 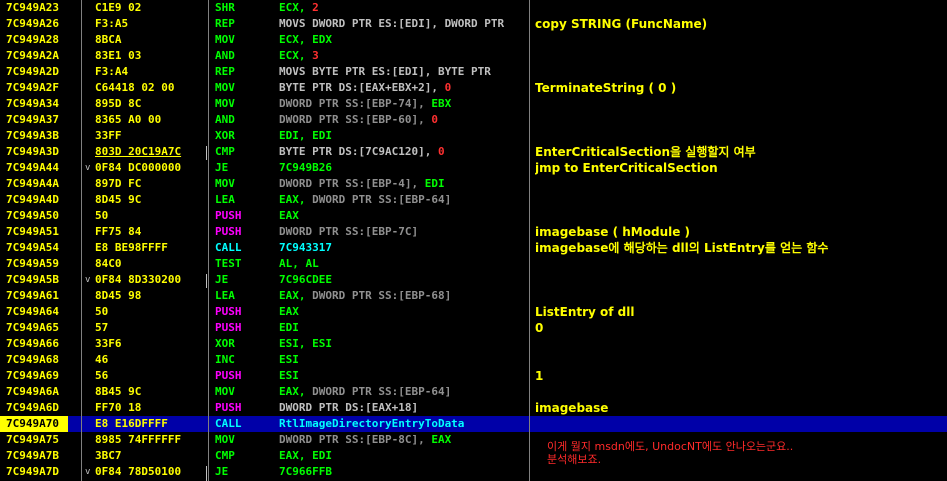 What do you see at coordinates (299, 263) in the screenshot?
I see `operand-part: AL, AL` at bounding box center [299, 263].